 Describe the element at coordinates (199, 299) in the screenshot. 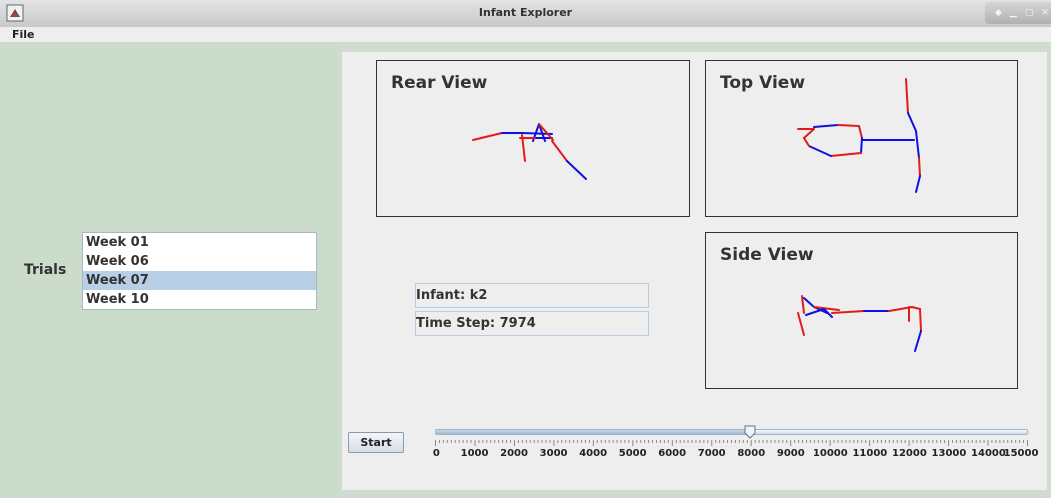

I see `trial-item: Week 10` at that location.